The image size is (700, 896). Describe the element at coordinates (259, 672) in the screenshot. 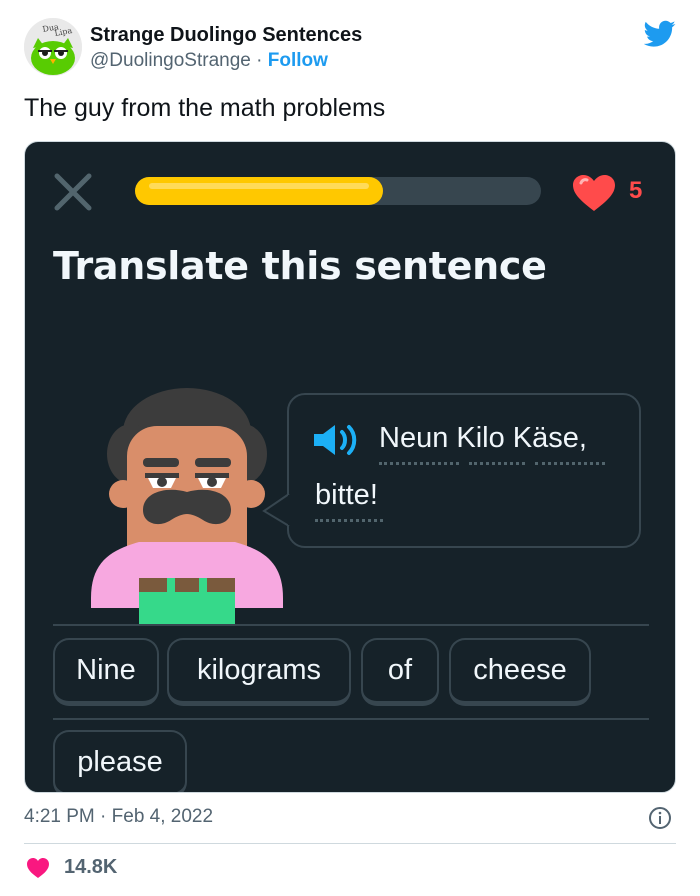

I see `word-chip-kilograms: kilograms` at that location.